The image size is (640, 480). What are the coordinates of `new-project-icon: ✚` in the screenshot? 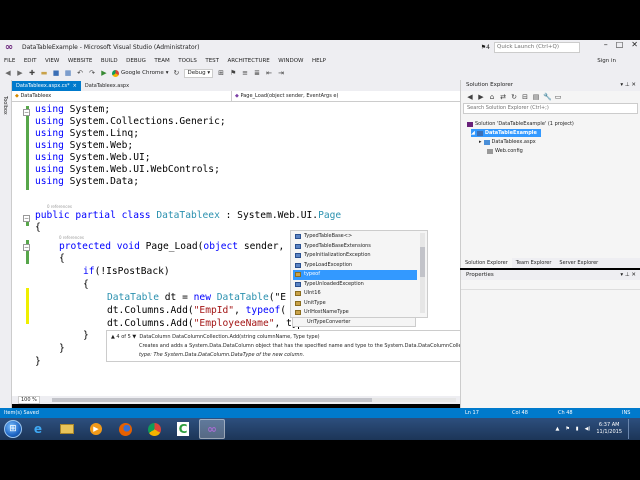 It's located at (32, 73).